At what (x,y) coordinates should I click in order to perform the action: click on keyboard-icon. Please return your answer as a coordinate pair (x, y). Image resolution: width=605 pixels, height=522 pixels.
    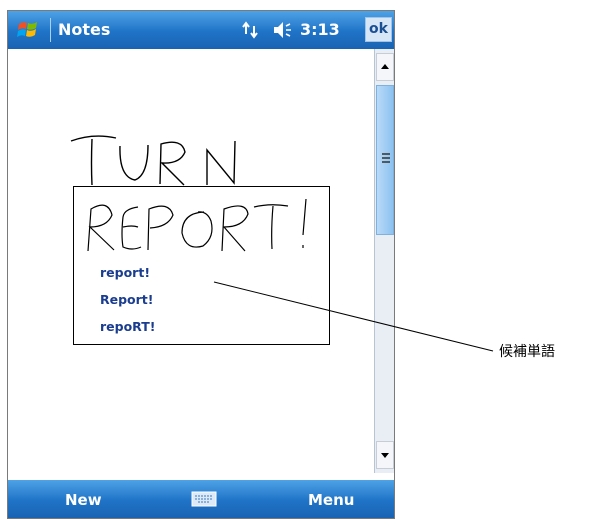
    Looking at the image, I should click on (204, 499).